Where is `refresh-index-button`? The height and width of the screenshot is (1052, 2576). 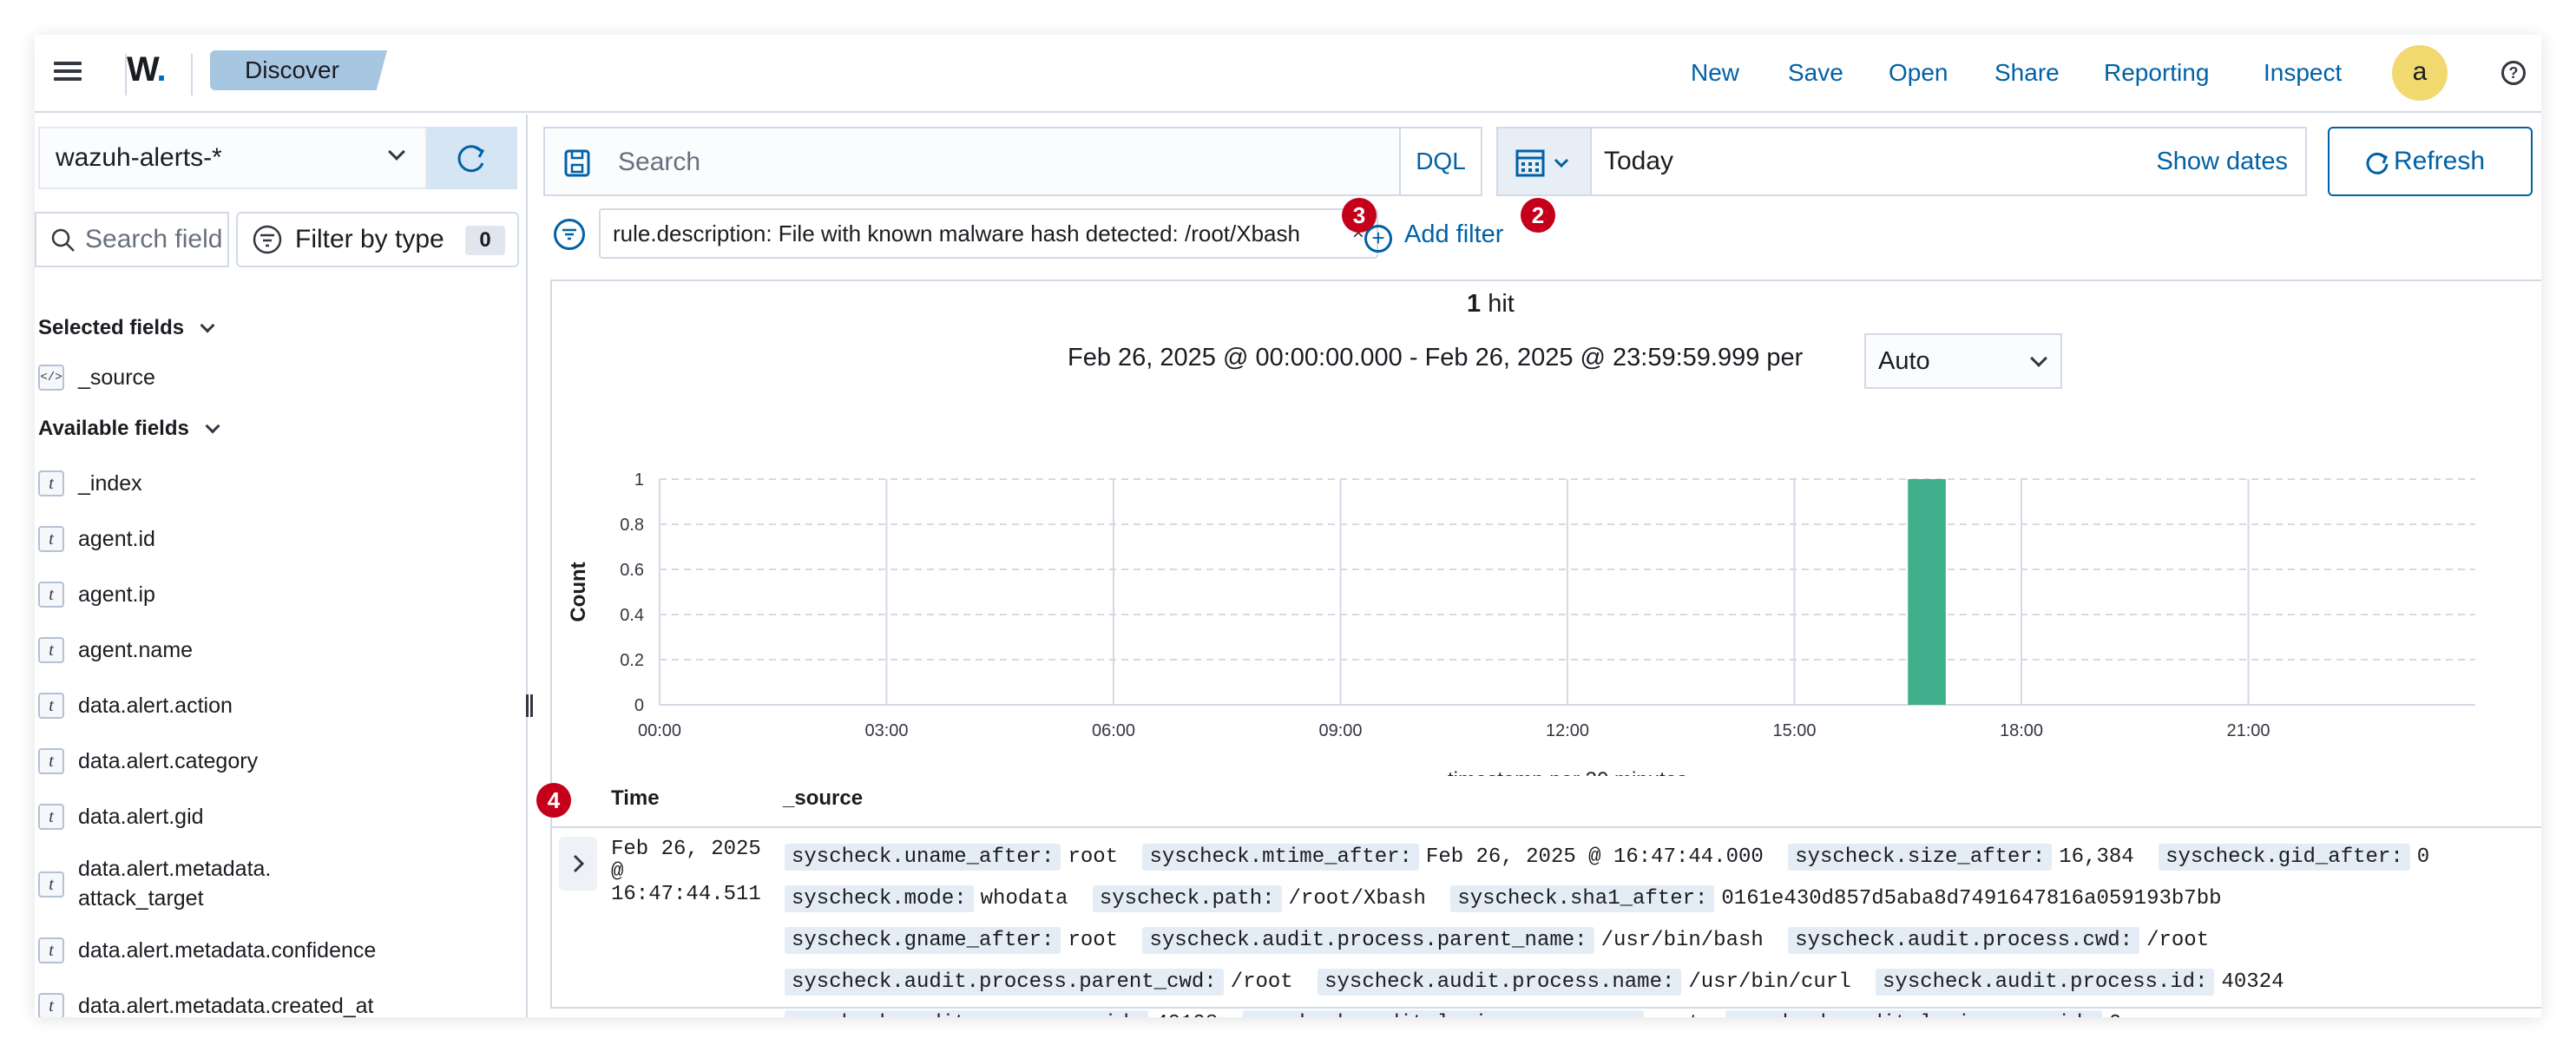 refresh-index-button is located at coordinates (472, 158).